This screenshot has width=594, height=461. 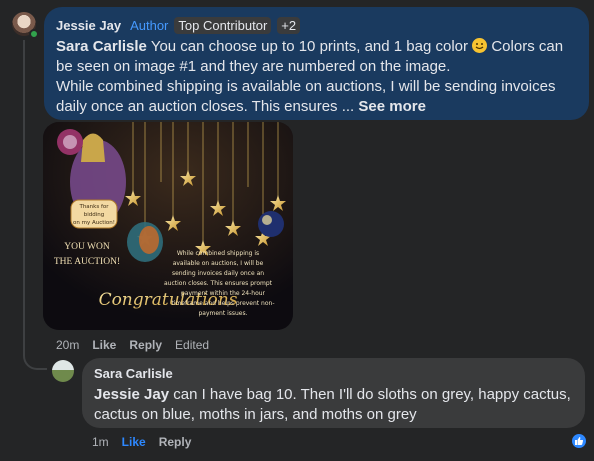 I want to click on thread-connector, so click(x=35, y=355).